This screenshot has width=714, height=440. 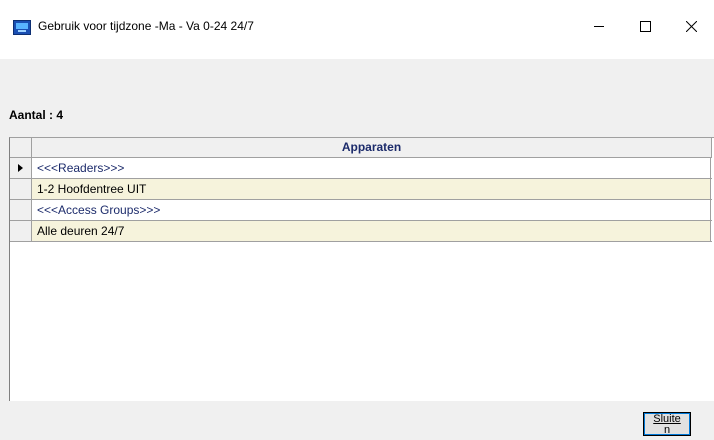 I want to click on table-row: Alle deuren 24/7, so click(x=361, y=231).